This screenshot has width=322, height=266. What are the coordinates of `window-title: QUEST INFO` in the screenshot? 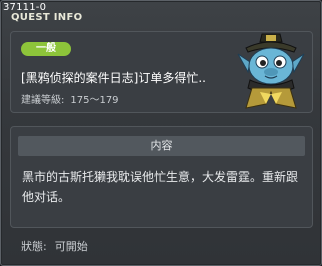 It's located at (47, 17).